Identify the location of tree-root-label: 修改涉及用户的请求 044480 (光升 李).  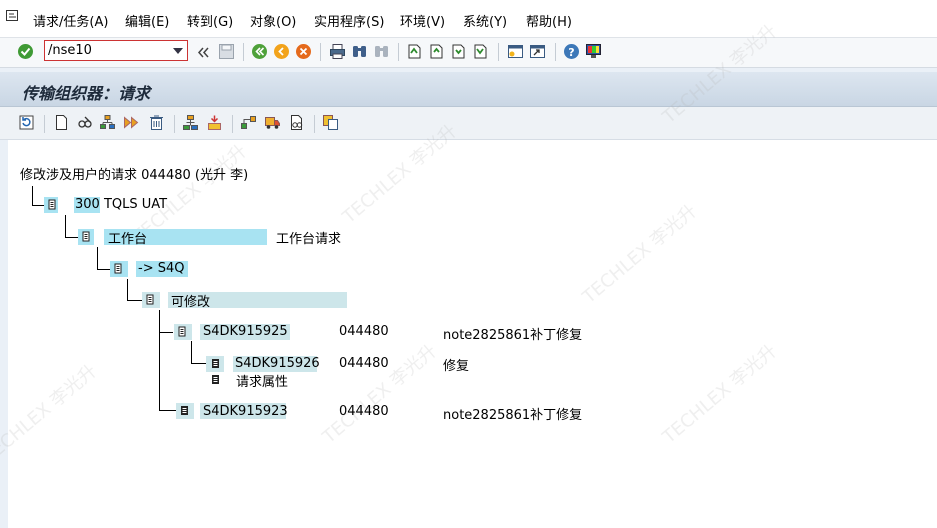
(134, 175).